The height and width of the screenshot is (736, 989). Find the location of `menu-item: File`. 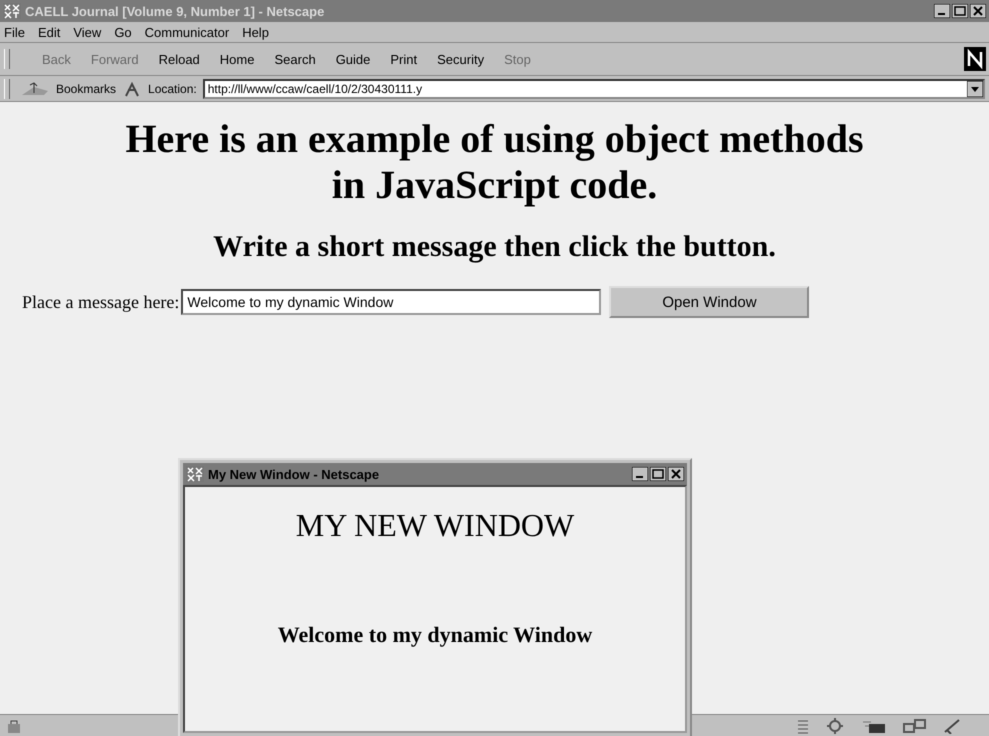

menu-item: File is located at coordinates (14, 32).